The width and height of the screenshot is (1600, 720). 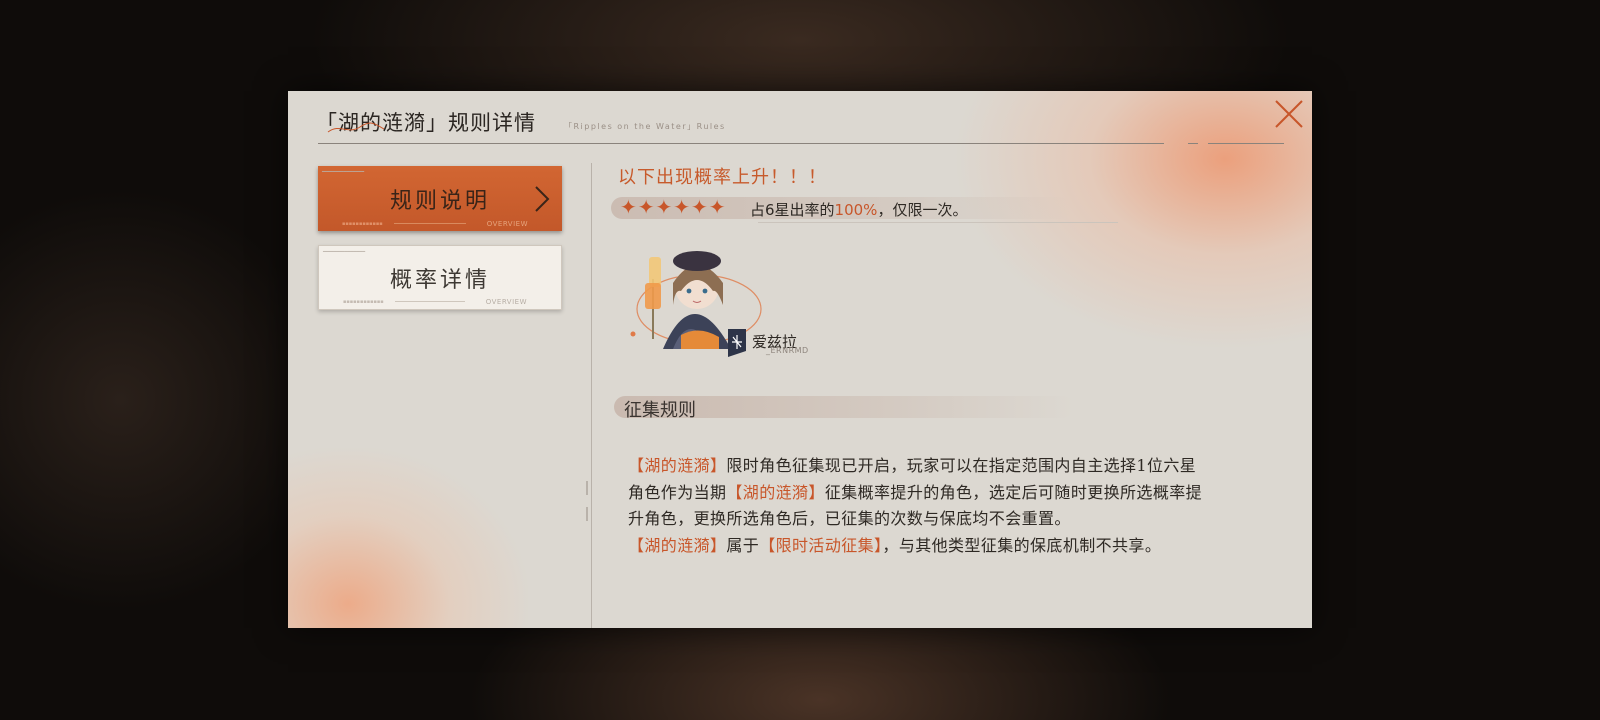 I want to click on tab-label: 概率详情, so click(x=439, y=280).